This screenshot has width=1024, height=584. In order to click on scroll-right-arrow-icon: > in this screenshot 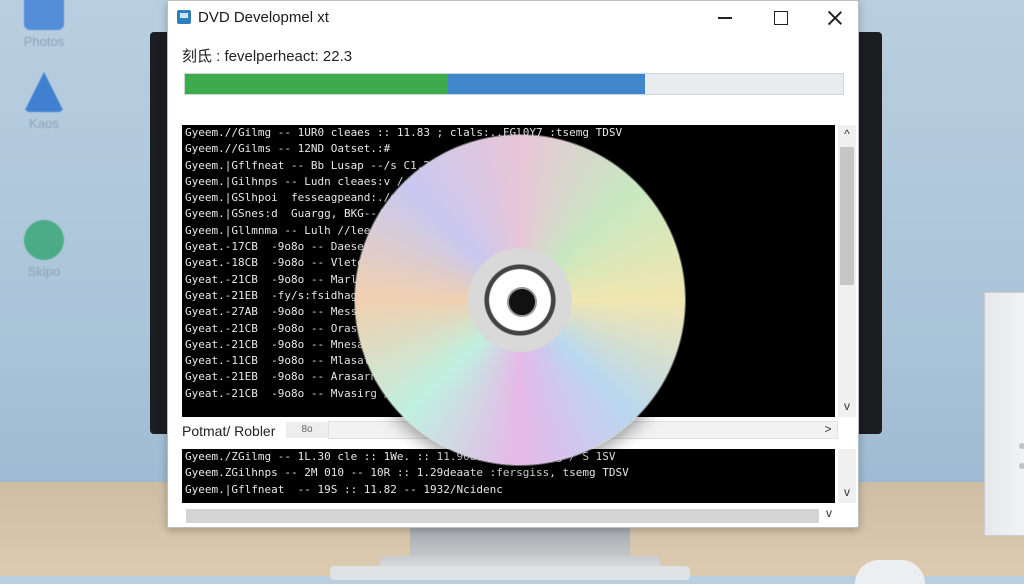, I will do `click(828, 429)`.